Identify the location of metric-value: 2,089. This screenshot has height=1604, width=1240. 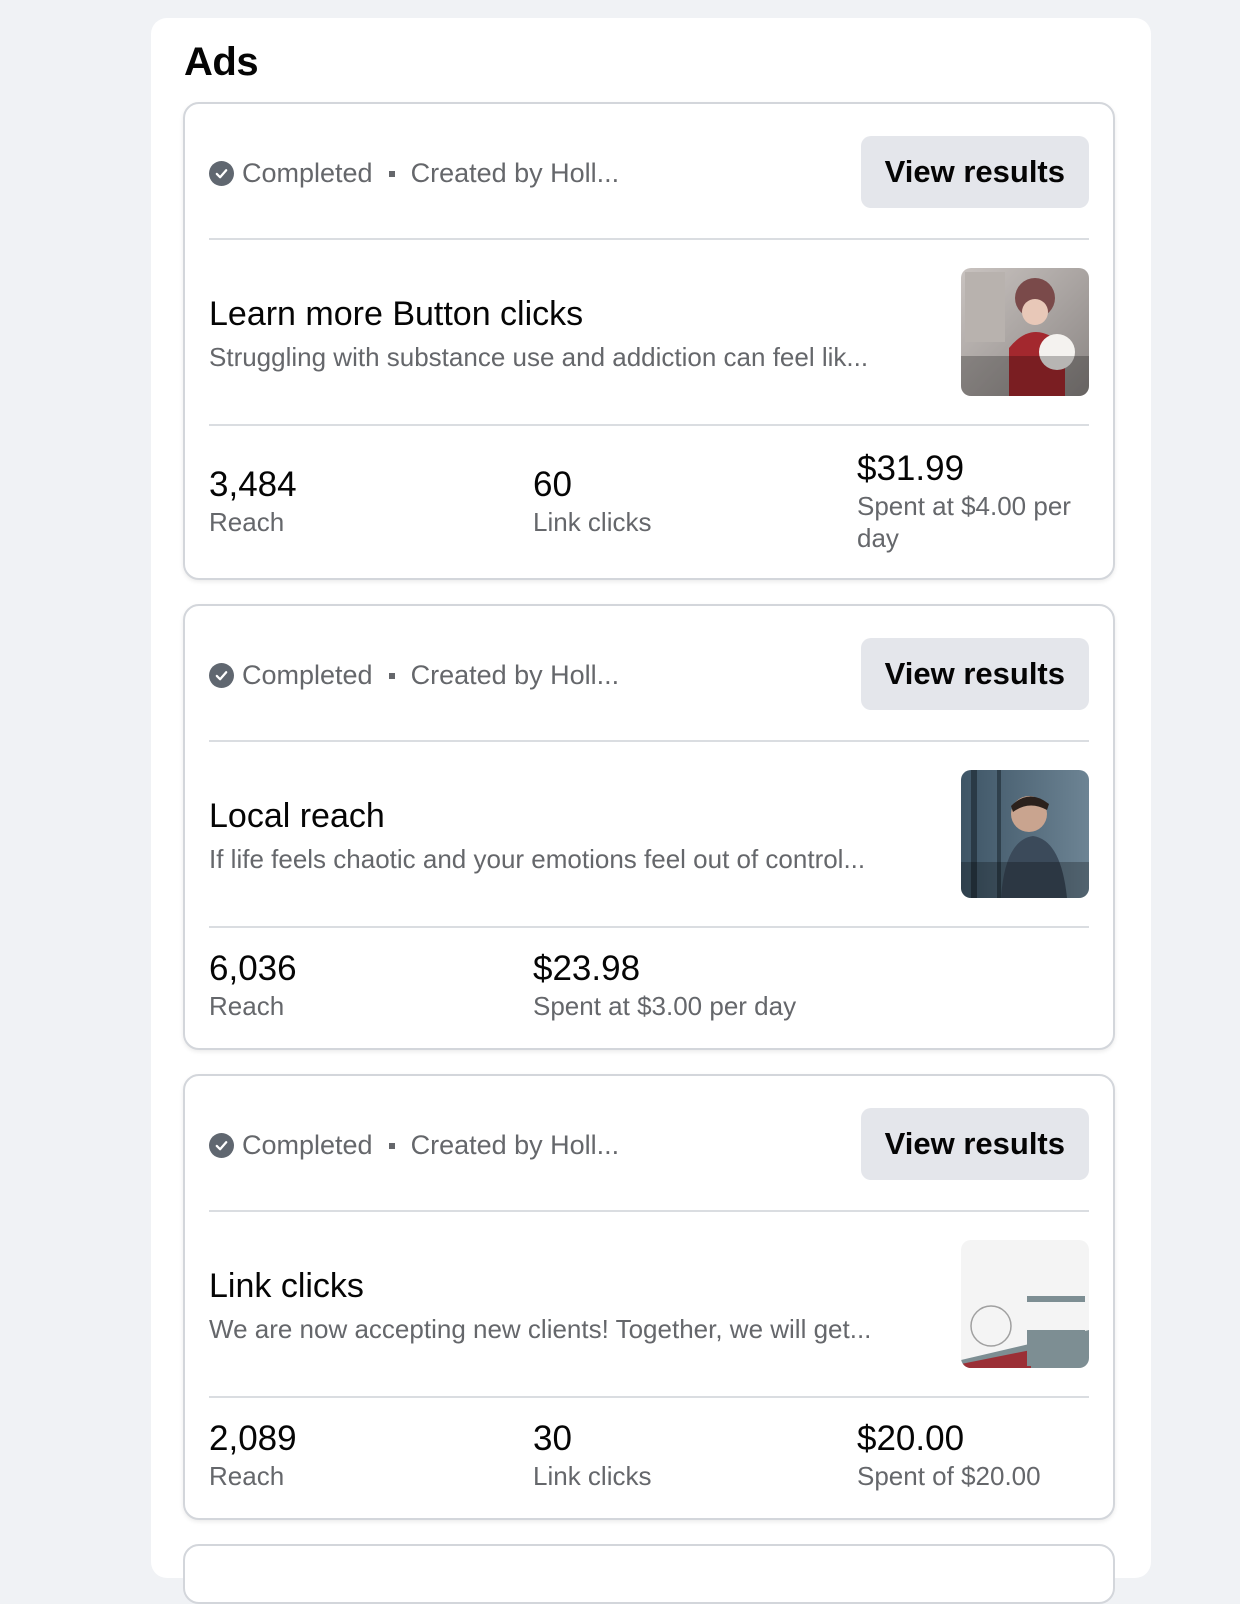
(253, 1438).